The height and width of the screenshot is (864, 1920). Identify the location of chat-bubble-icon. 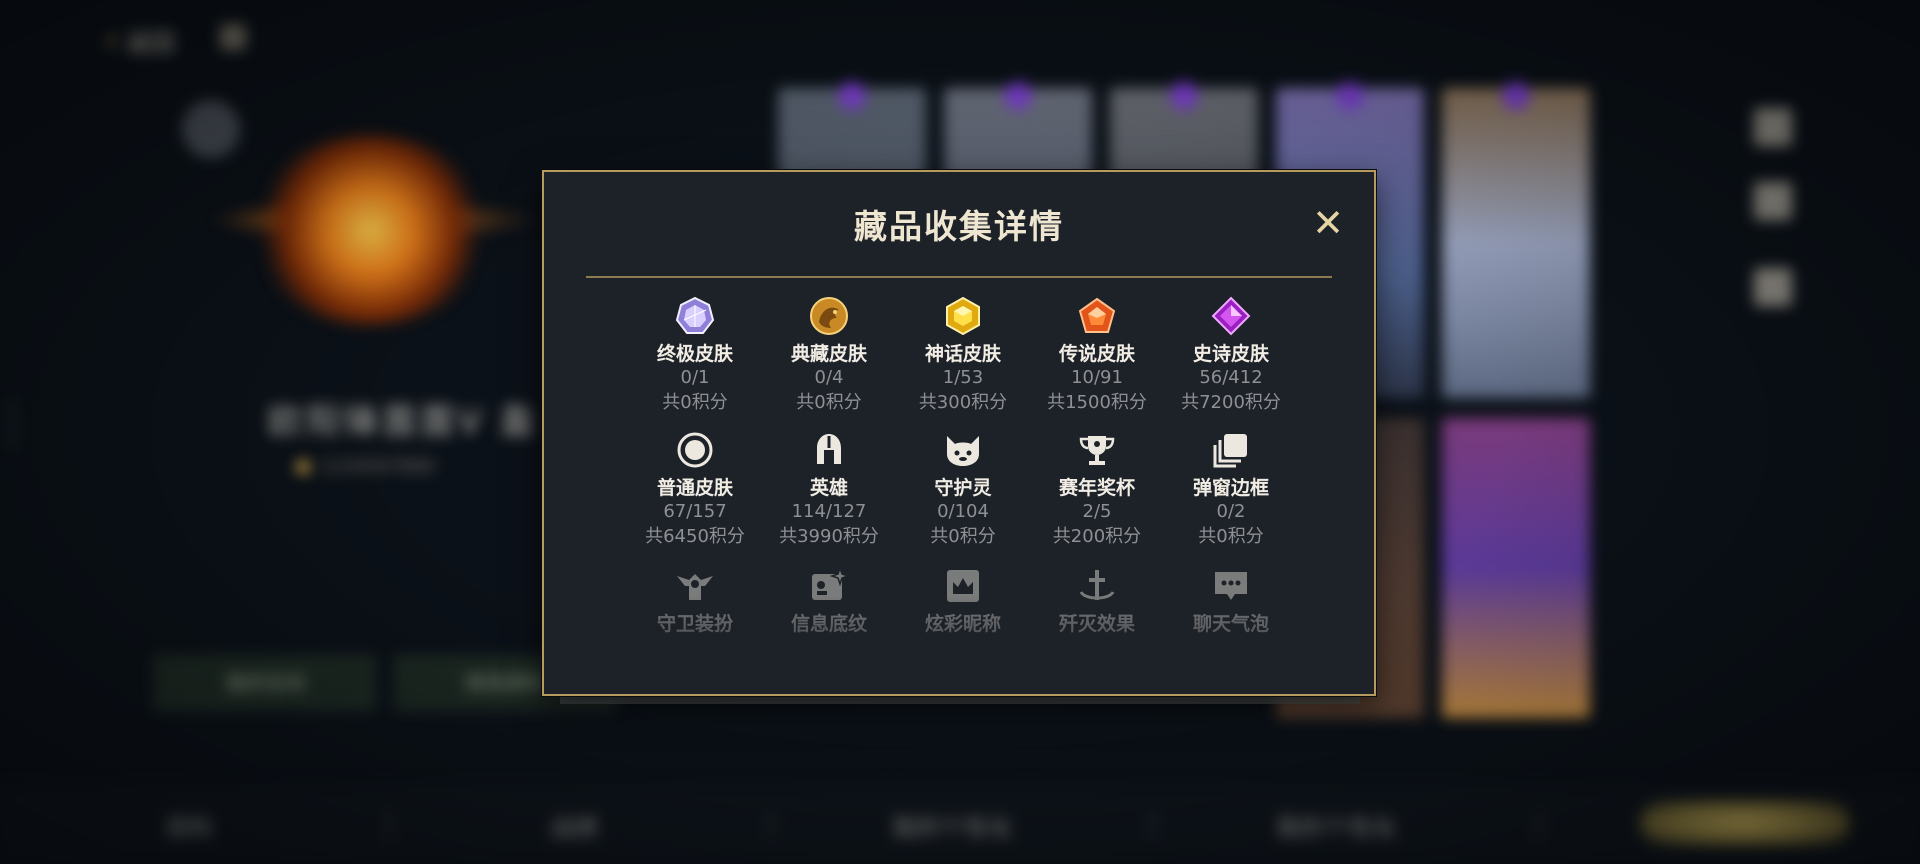
(1231, 586).